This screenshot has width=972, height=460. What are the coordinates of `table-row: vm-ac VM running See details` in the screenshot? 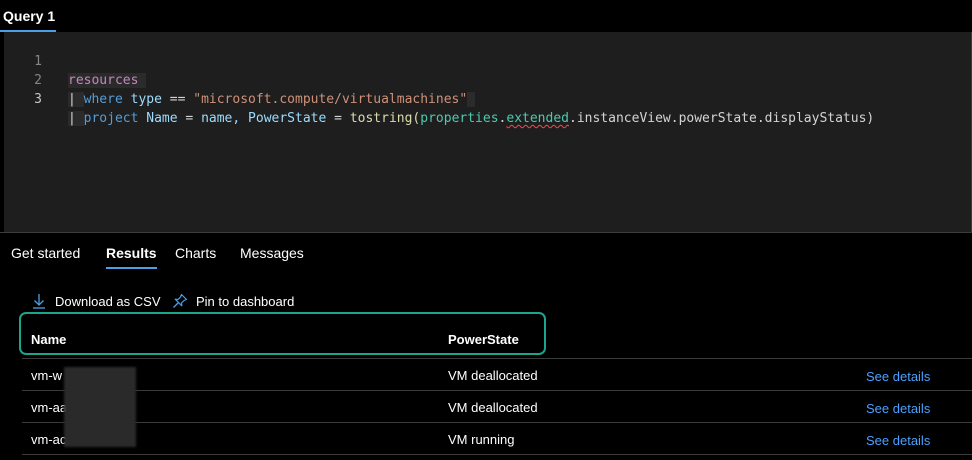 It's located at (486, 439).